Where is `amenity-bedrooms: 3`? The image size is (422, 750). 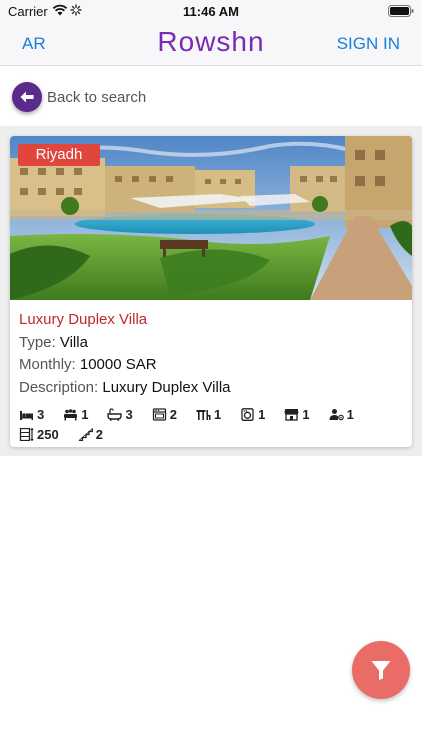 amenity-bedrooms: 3 is located at coordinates (31, 414).